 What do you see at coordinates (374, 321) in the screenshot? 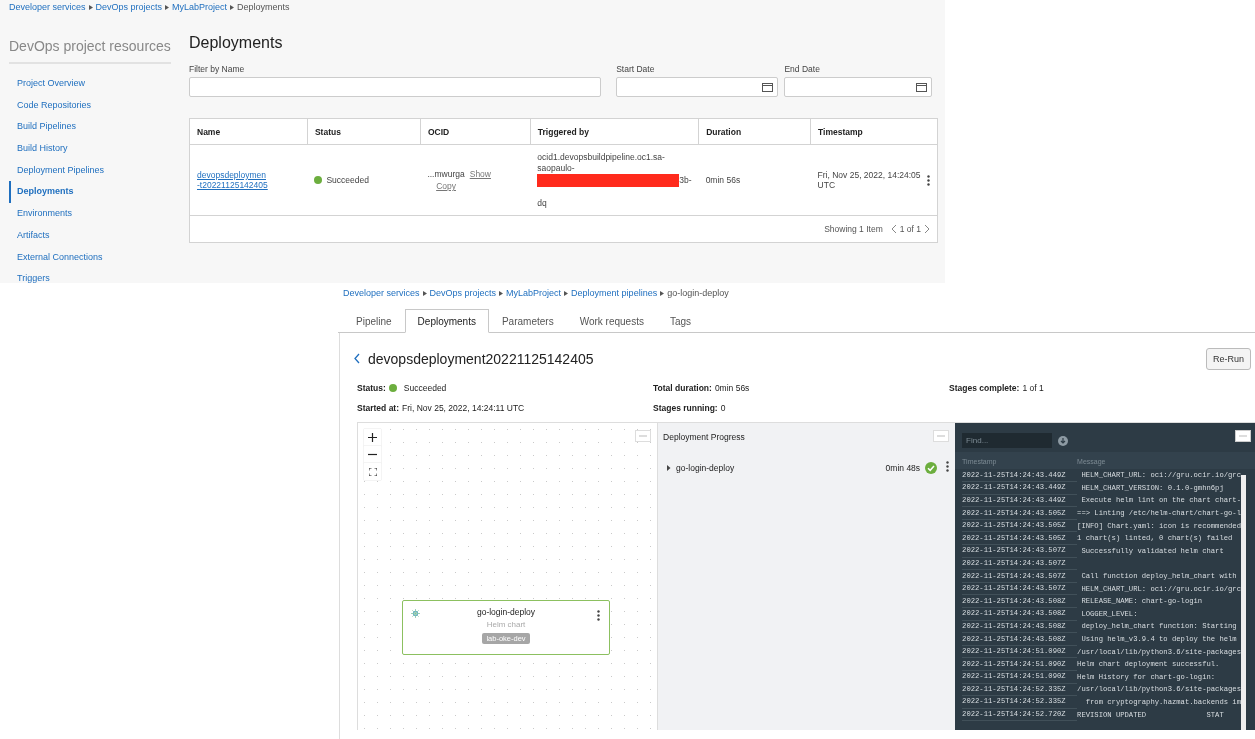
I see `tab: Pipeline` at bounding box center [374, 321].